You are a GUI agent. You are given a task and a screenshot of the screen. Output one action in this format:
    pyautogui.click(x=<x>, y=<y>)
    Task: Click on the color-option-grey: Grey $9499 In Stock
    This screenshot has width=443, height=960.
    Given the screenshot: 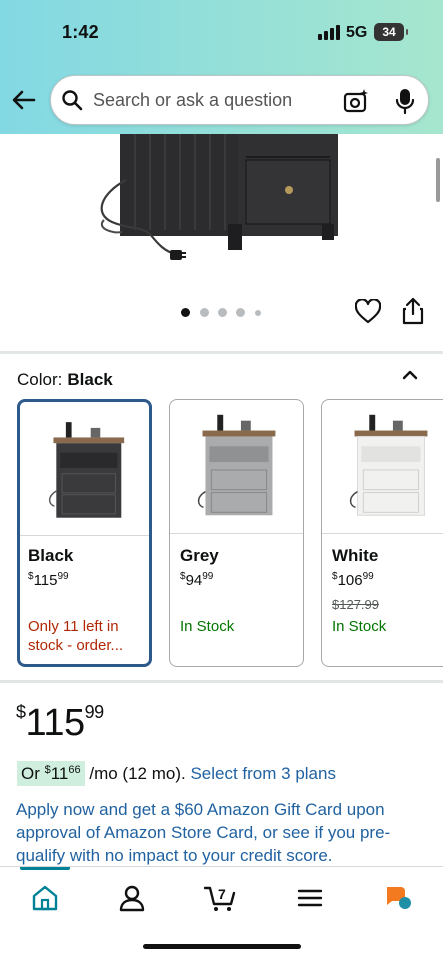 What is the action you would take?
    pyautogui.click(x=236, y=533)
    